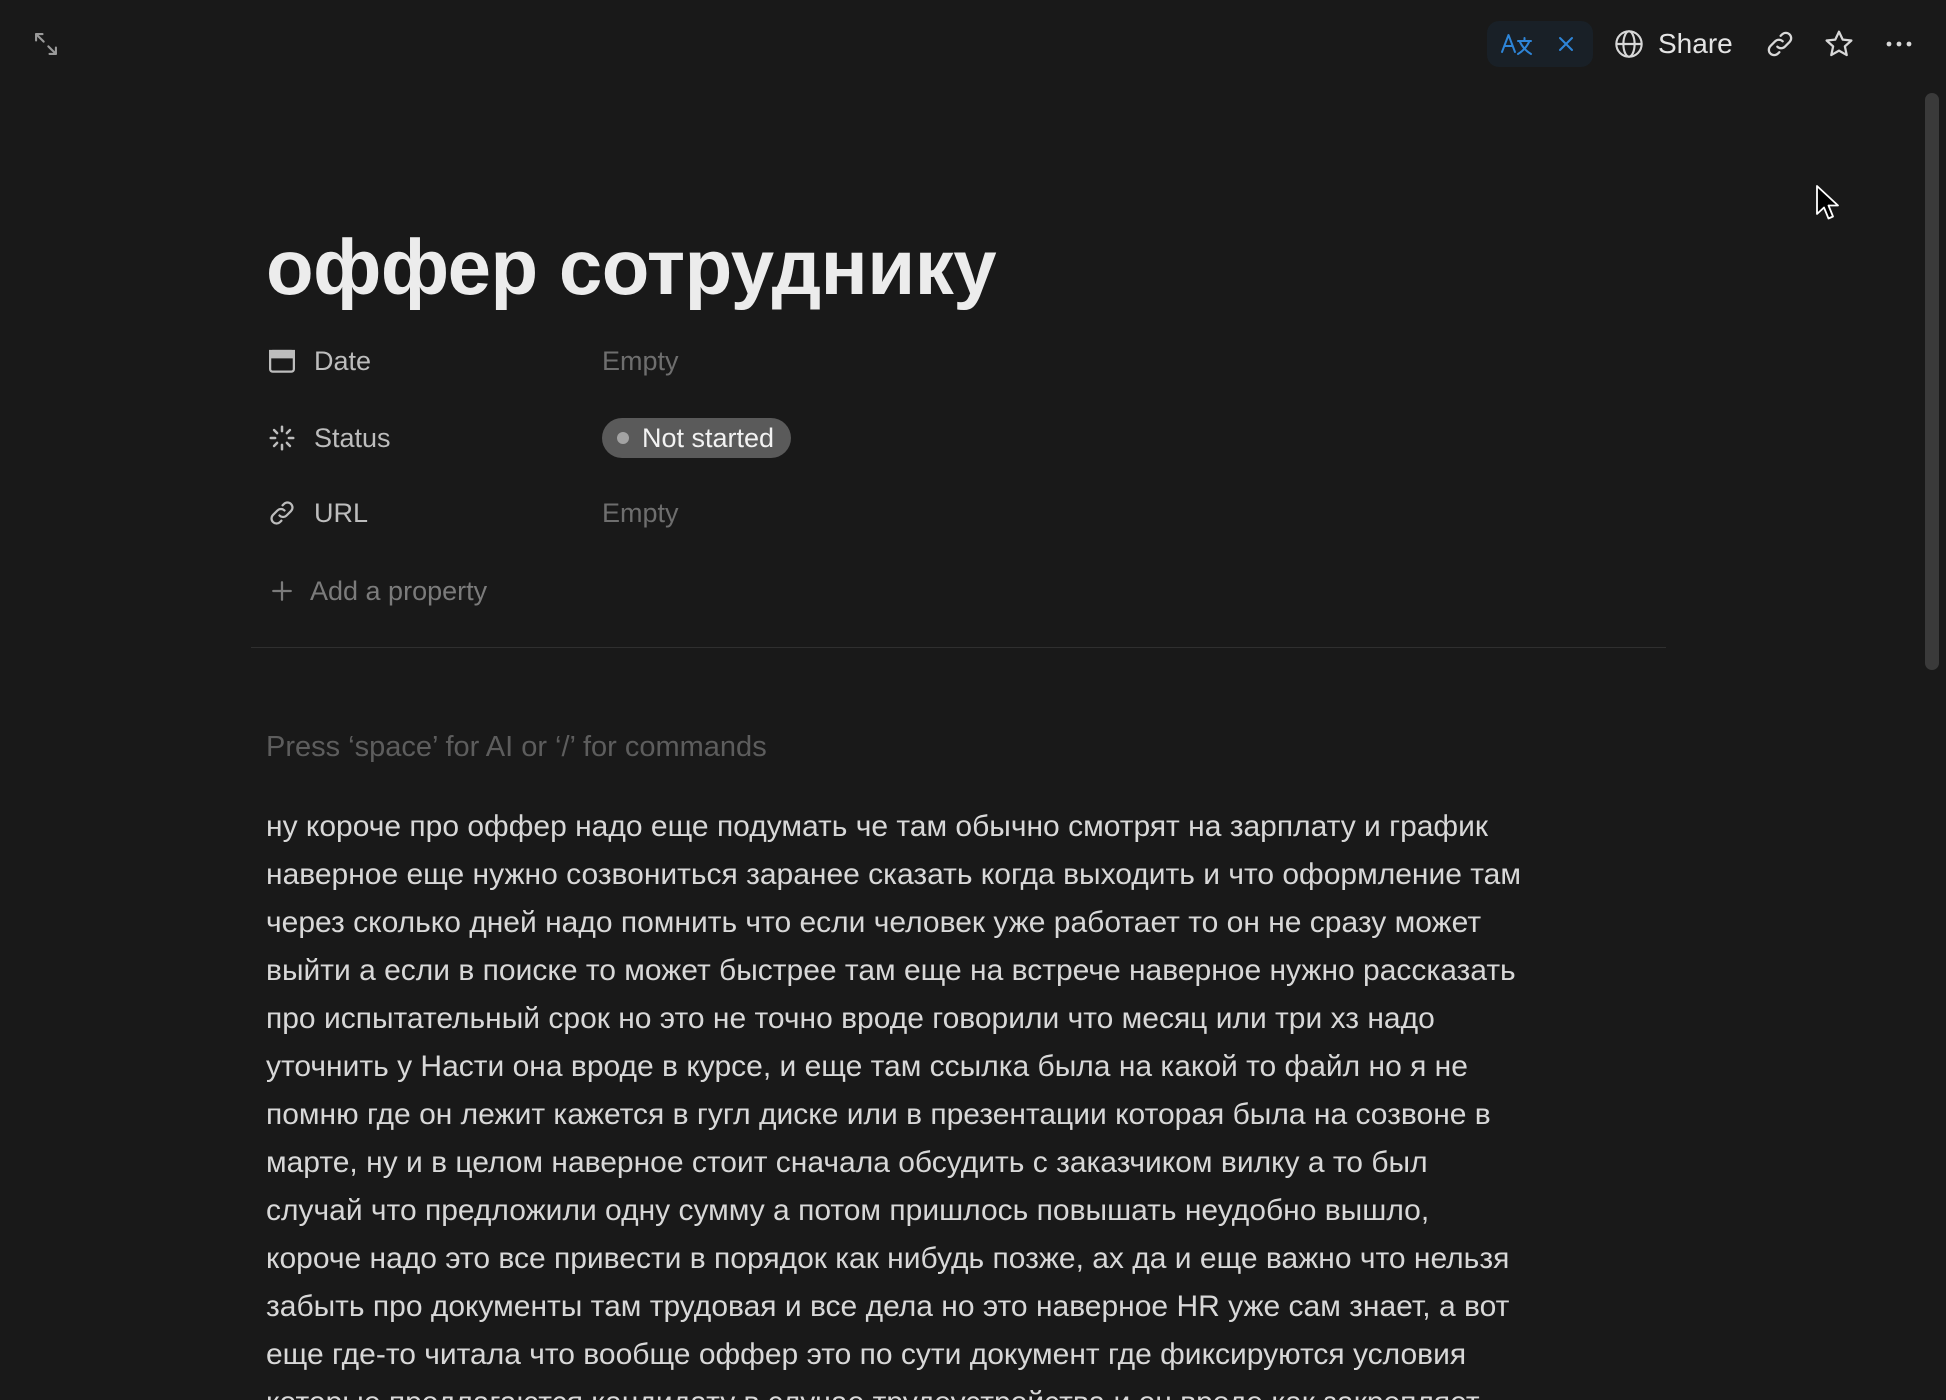 This screenshot has width=1946, height=1400. I want to click on star-icon, so click(1839, 43).